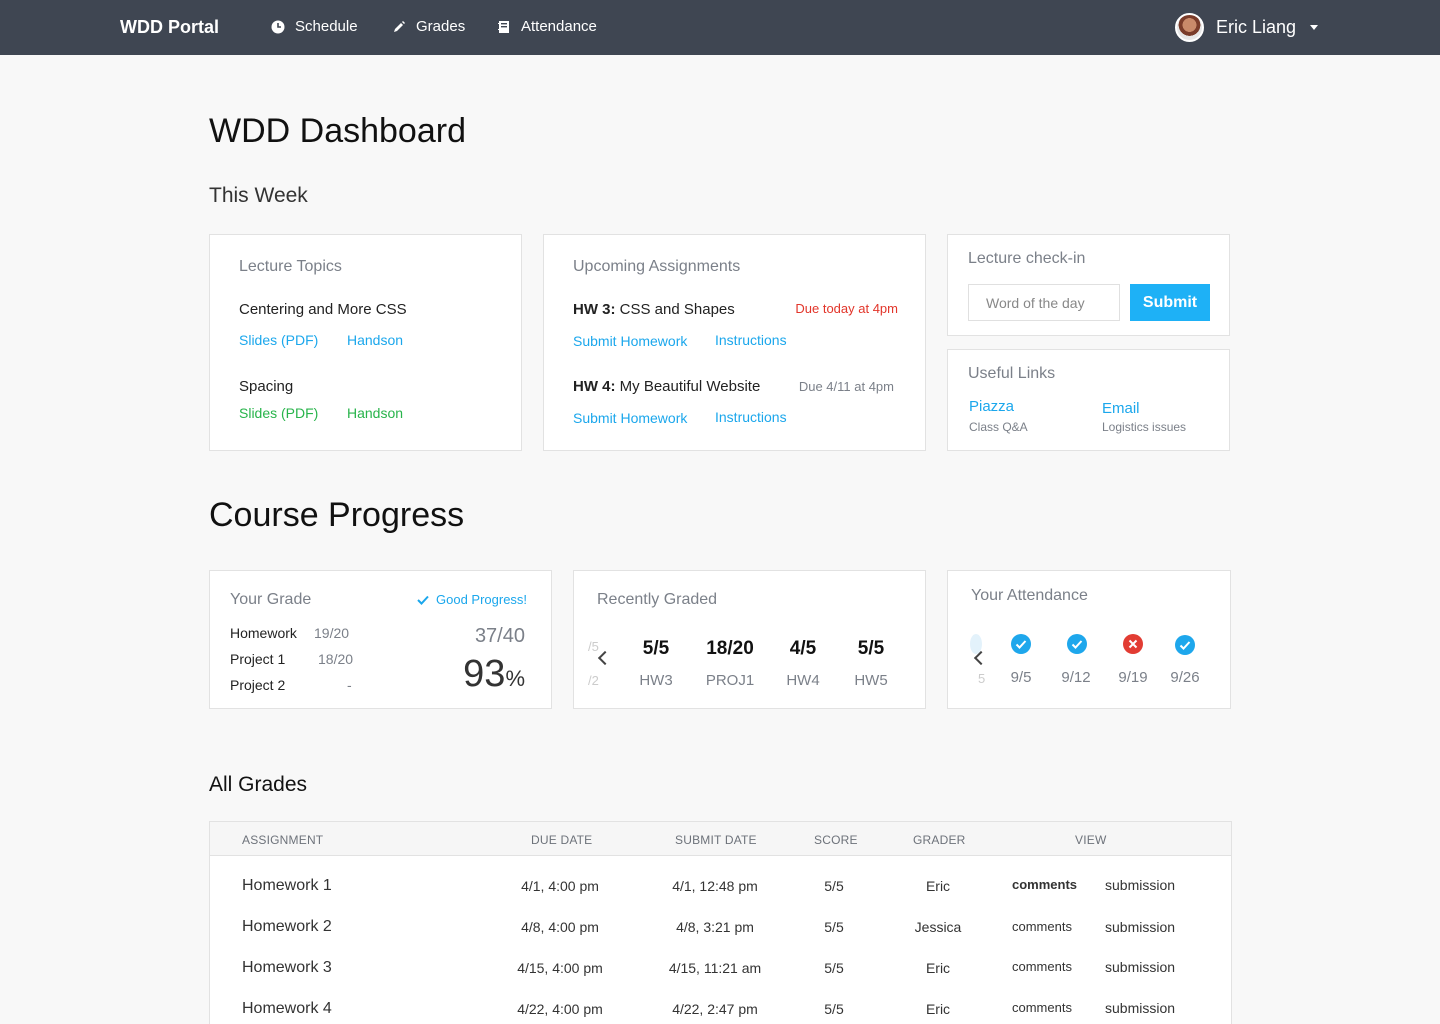 The height and width of the screenshot is (1024, 1440). What do you see at coordinates (560, 927) in the screenshot?
I see `due-date-cell: 4/8, 4:00 pm` at bounding box center [560, 927].